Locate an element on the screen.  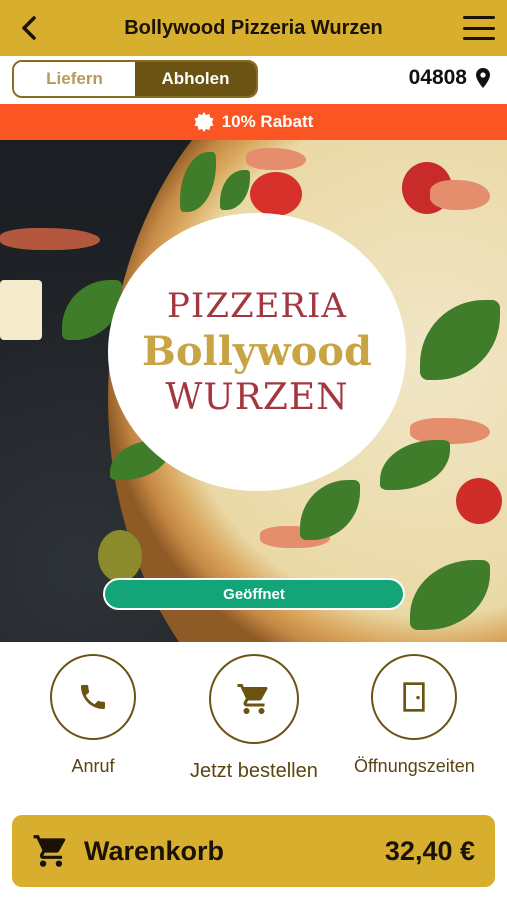
location-pin-icon is located at coordinates (483, 78).